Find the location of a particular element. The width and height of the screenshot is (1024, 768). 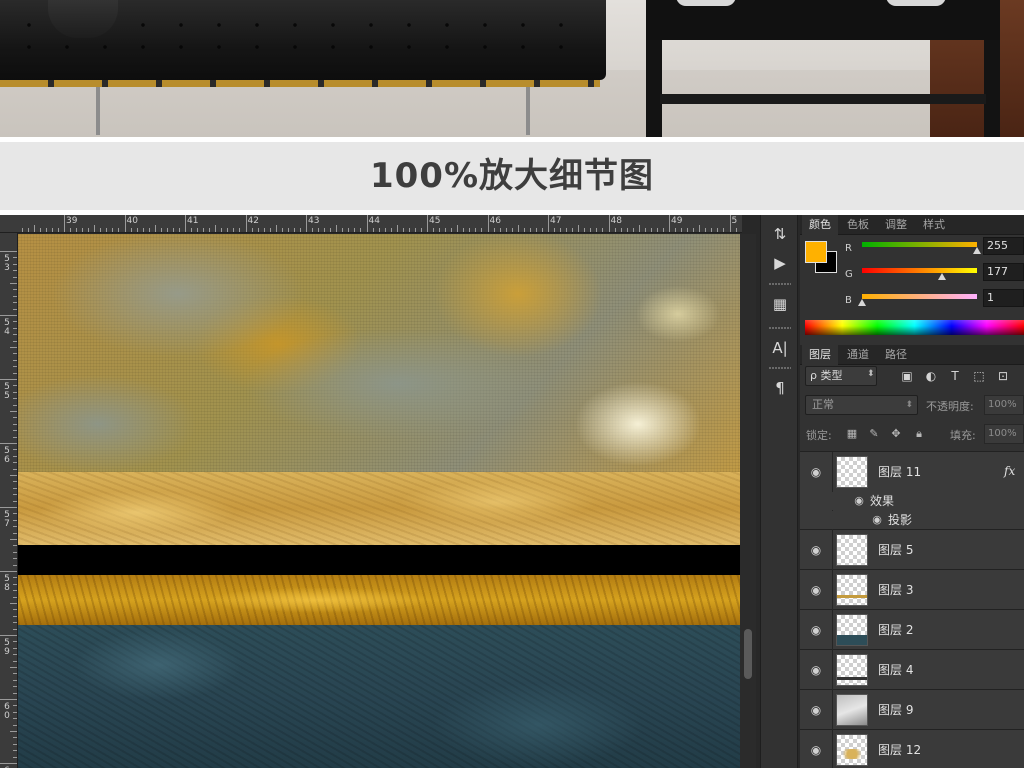

layer-row: ◉ 图层 9 is located at coordinates (912, 710).